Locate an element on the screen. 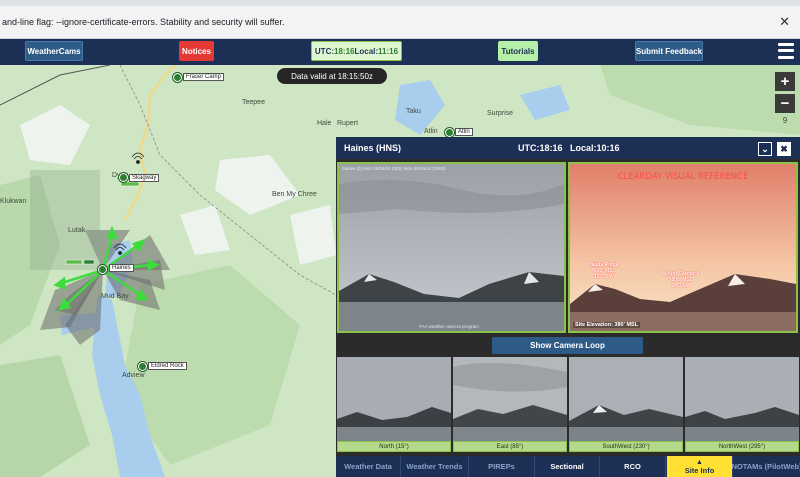  place-atlin: Atlin is located at coordinates (431, 131).